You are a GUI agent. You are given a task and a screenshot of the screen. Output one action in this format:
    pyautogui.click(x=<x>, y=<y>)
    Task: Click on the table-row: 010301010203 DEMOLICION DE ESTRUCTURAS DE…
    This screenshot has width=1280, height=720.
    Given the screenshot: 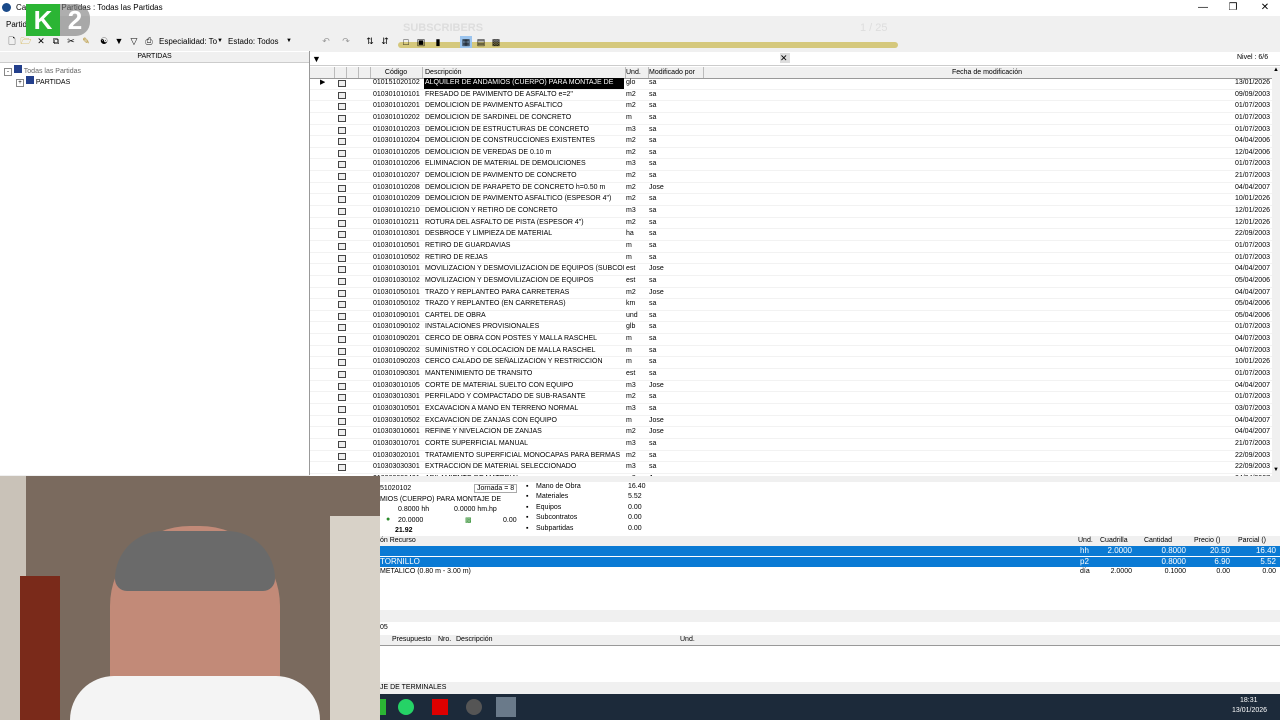 What is the action you would take?
    pyautogui.click(x=791, y=131)
    